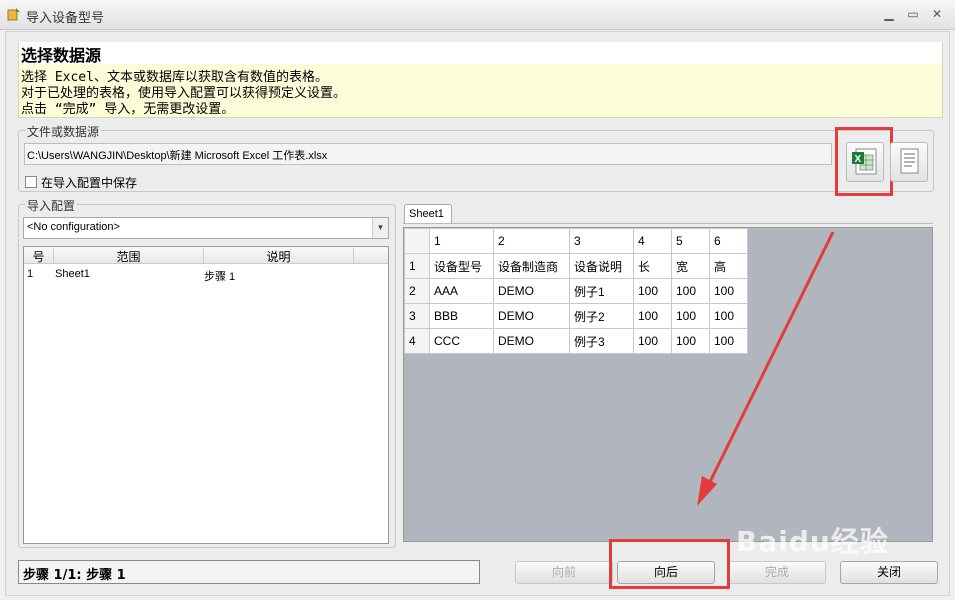 The image size is (955, 600). What do you see at coordinates (601, 291) in the screenshot?
I see `cell: 例子1` at bounding box center [601, 291].